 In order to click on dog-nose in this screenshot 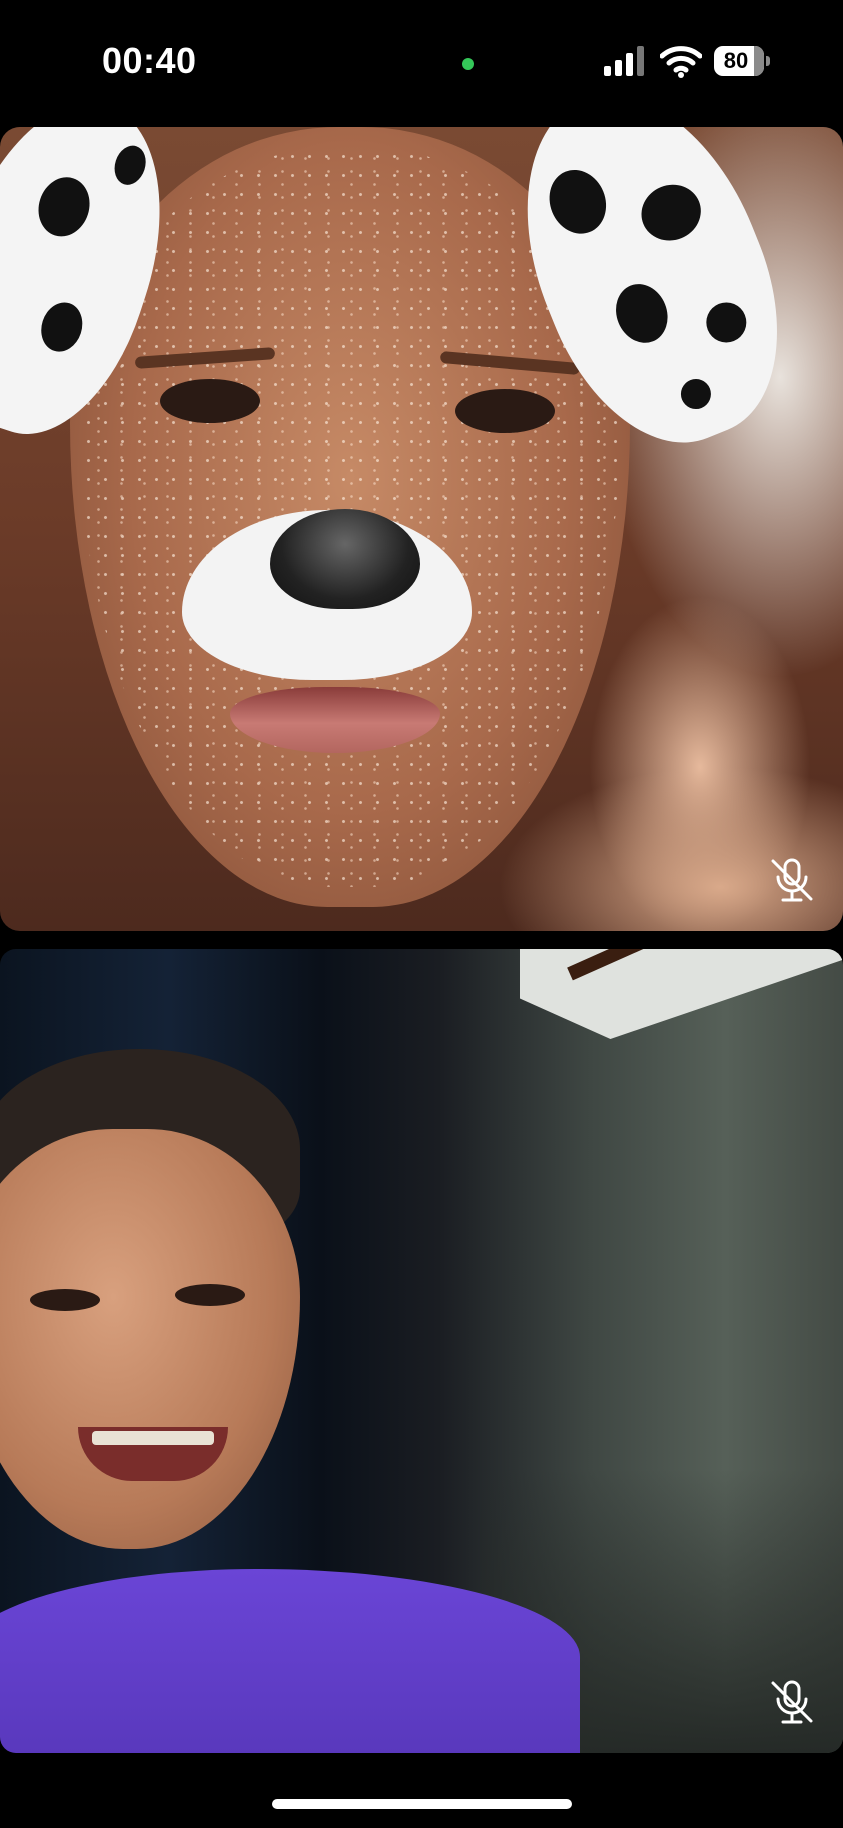, I will do `click(345, 559)`.